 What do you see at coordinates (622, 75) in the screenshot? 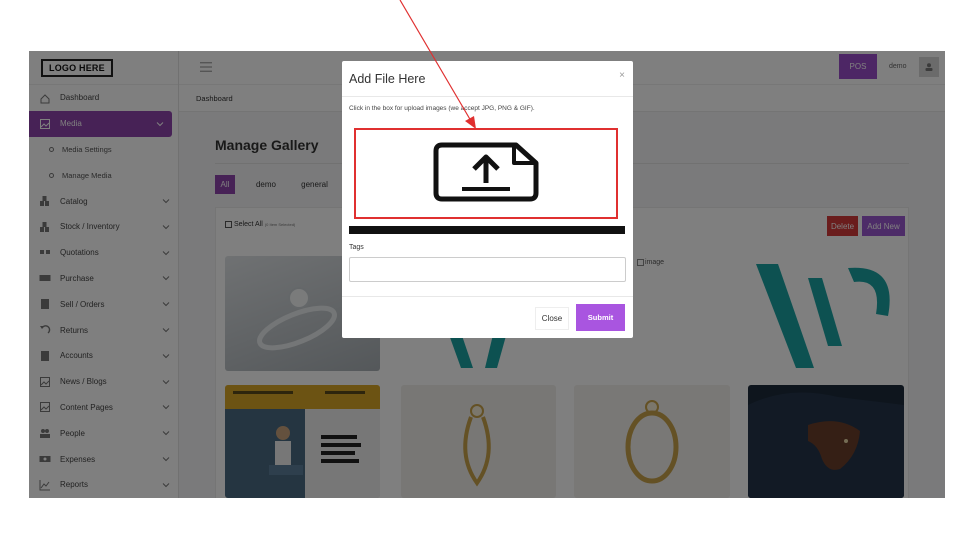
I see `close-icon: ×` at bounding box center [622, 75].